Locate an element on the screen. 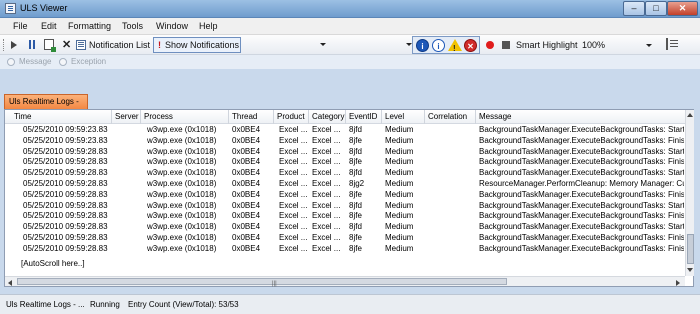 The width and height of the screenshot is (700, 314). vertical-scrollbar is located at coordinates (689, 193).